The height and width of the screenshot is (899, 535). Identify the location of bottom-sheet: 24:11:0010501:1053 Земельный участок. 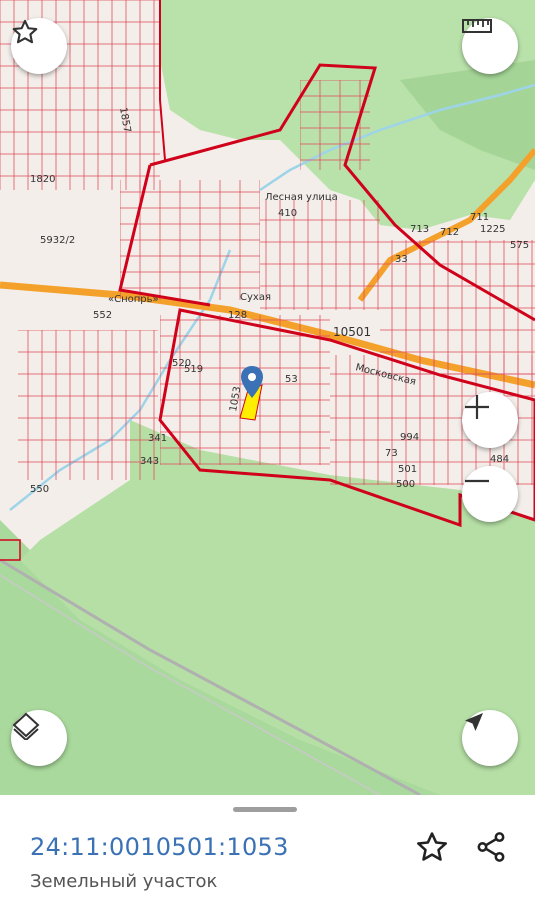
(267, 847).